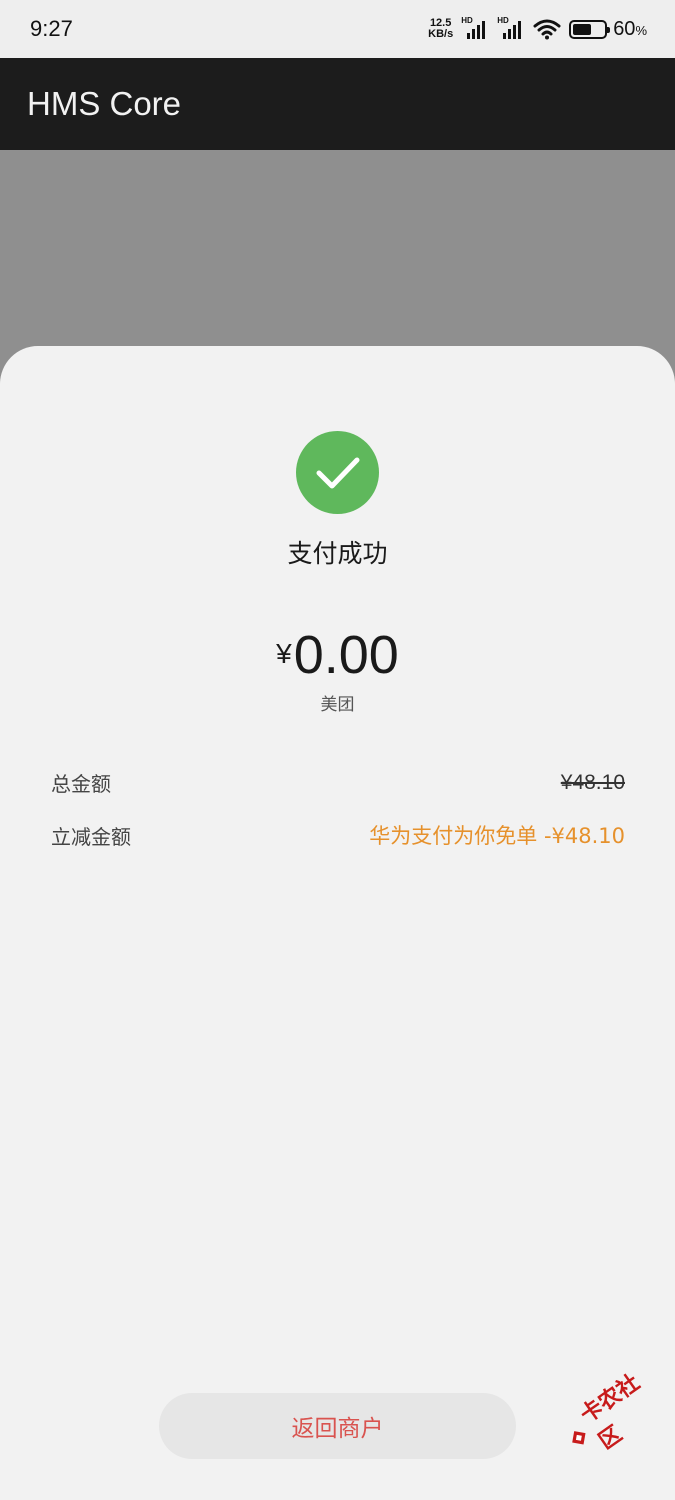 Image resolution: width=675 pixels, height=1500 pixels. Describe the element at coordinates (338, 782) in the screenshot. I see `total-amount-row: 总金额 ¥48.10` at that location.